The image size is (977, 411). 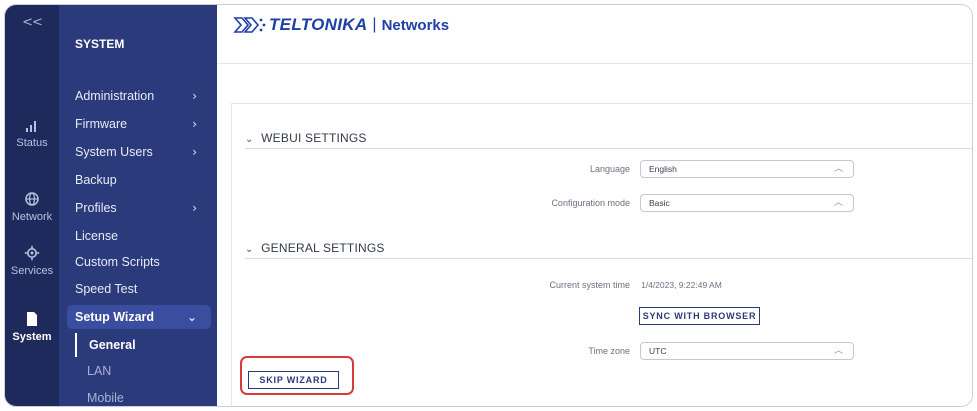 I want to click on rail-item-label: System, so click(x=32, y=337).